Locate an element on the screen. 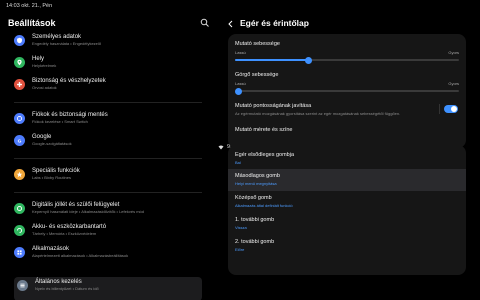  scroll-speed-slider is located at coordinates (347, 91).